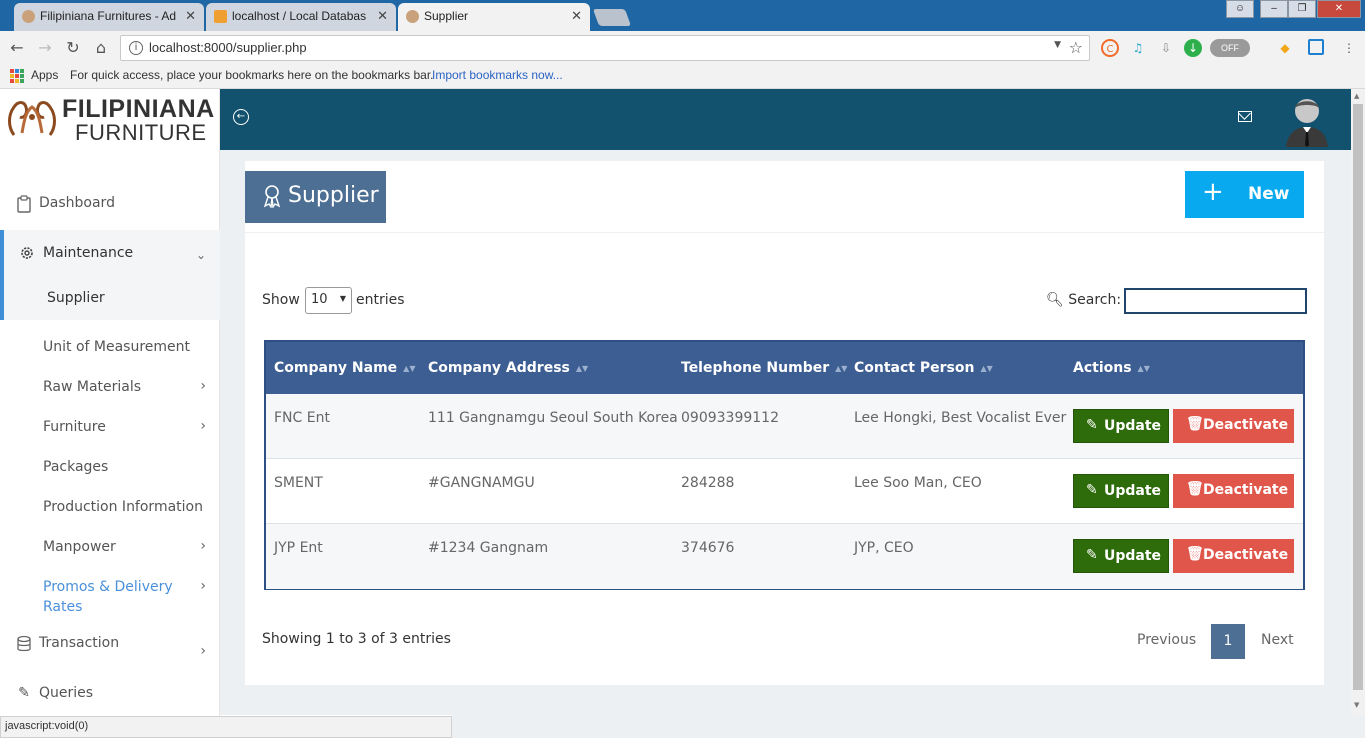  Describe the element at coordinates (1245, 116) in the screenshot. I see `mail-icon` at that location.